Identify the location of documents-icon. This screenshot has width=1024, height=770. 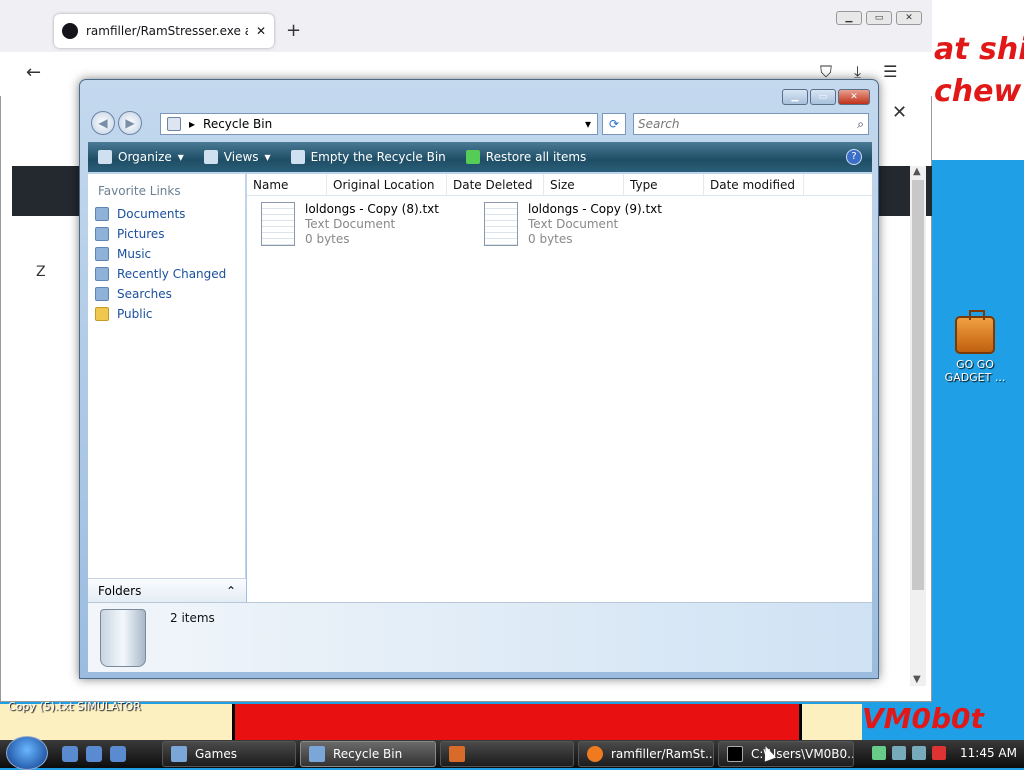
(102, 214).